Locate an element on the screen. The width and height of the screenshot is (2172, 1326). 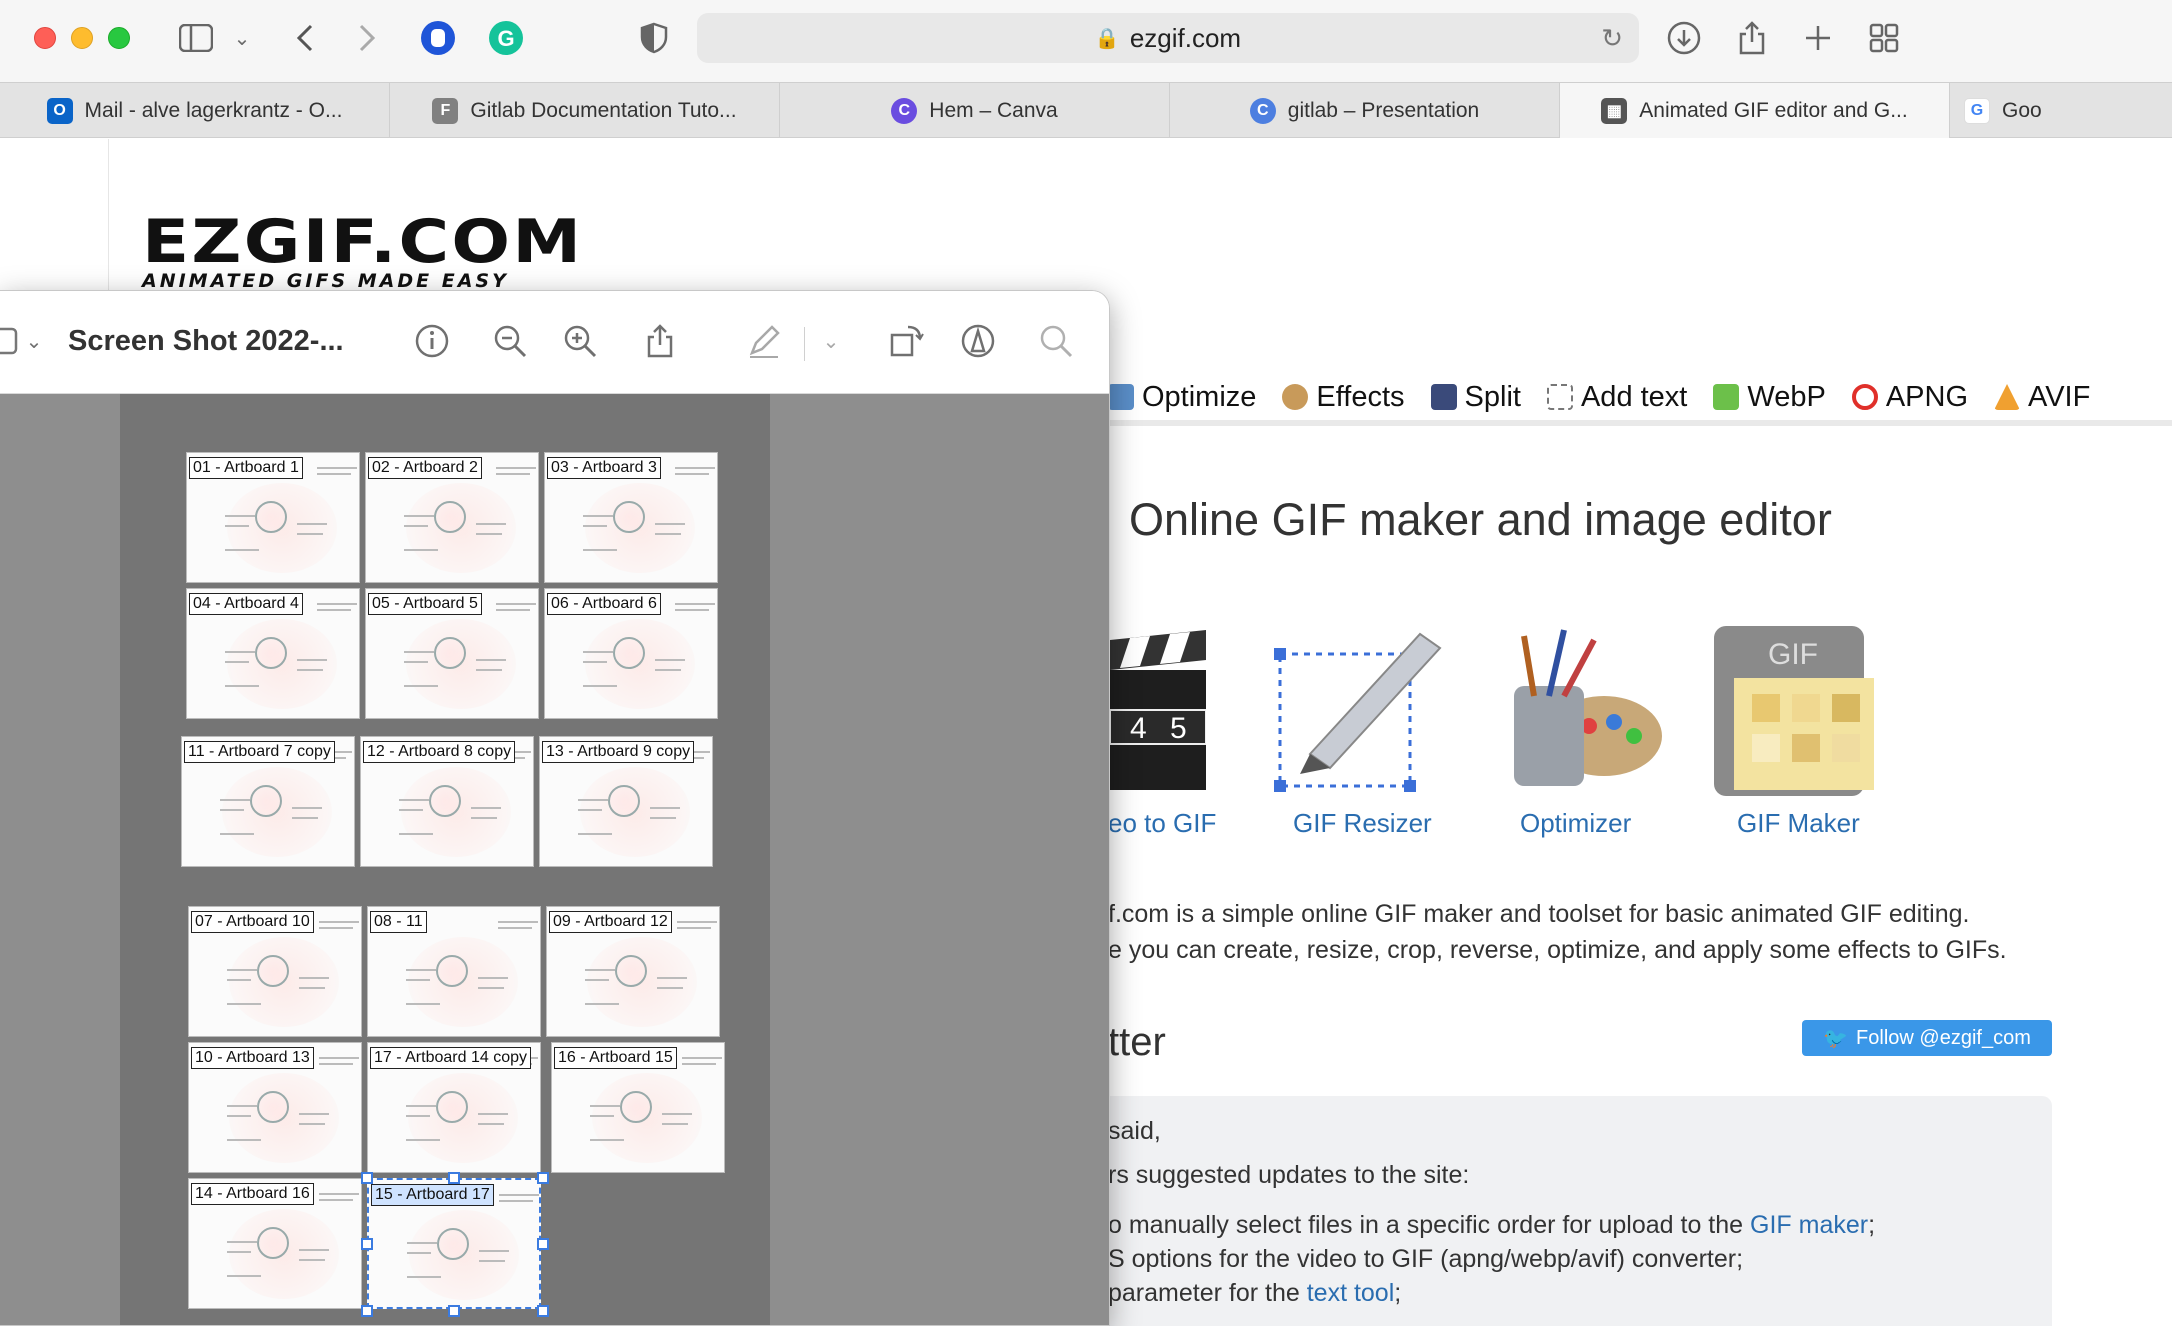
grammarly-icon: G is located at coordinates (506, 38).